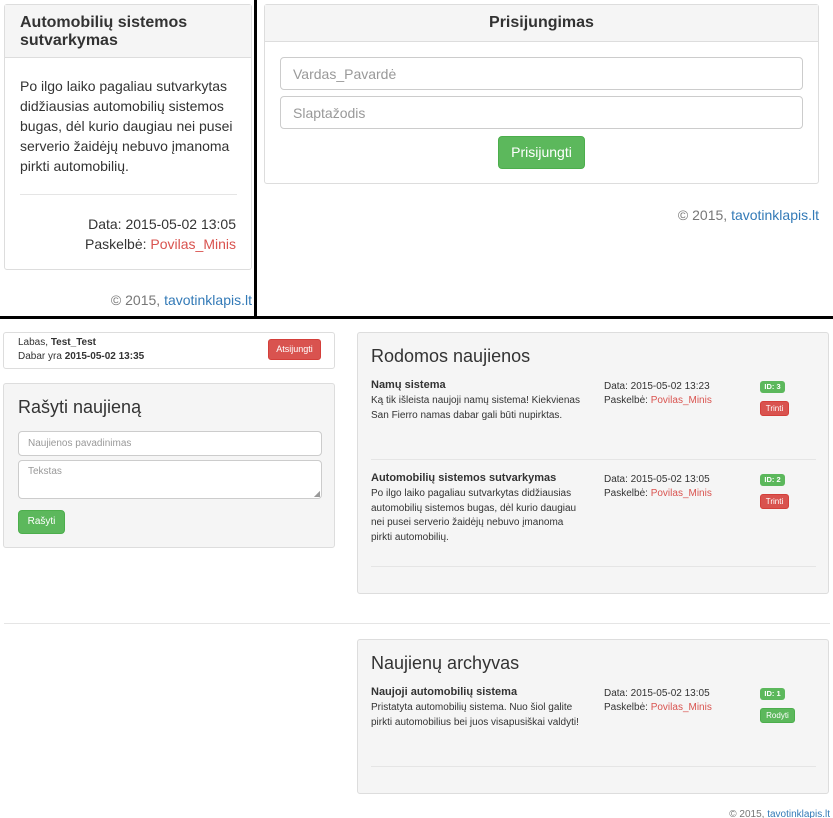 Image resolution: width=833 pixels, height=818 pixels. I want to click on login-footer: © 2015, tavotinklapis.lt, so click(748, 215).